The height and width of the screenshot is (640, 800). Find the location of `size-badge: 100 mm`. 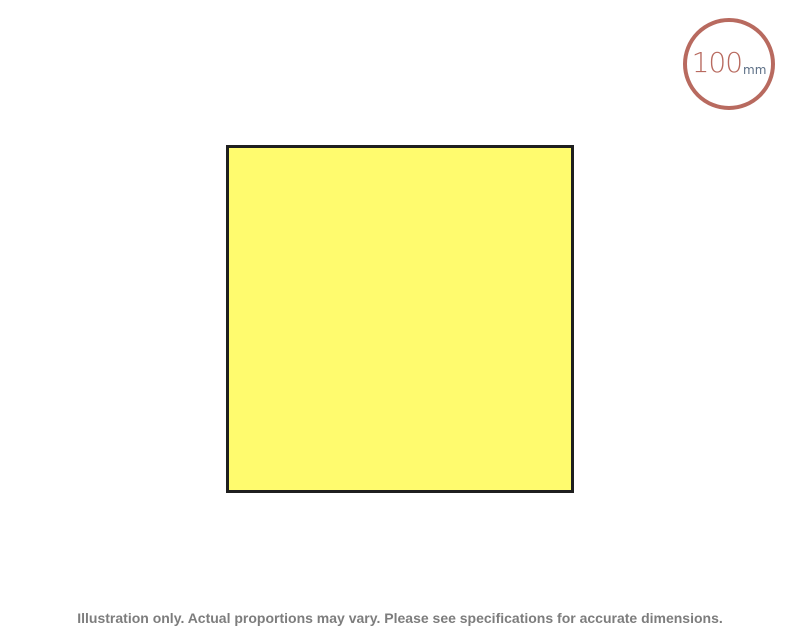

size-badge: 100 mm is located at coordinates (729, 64).